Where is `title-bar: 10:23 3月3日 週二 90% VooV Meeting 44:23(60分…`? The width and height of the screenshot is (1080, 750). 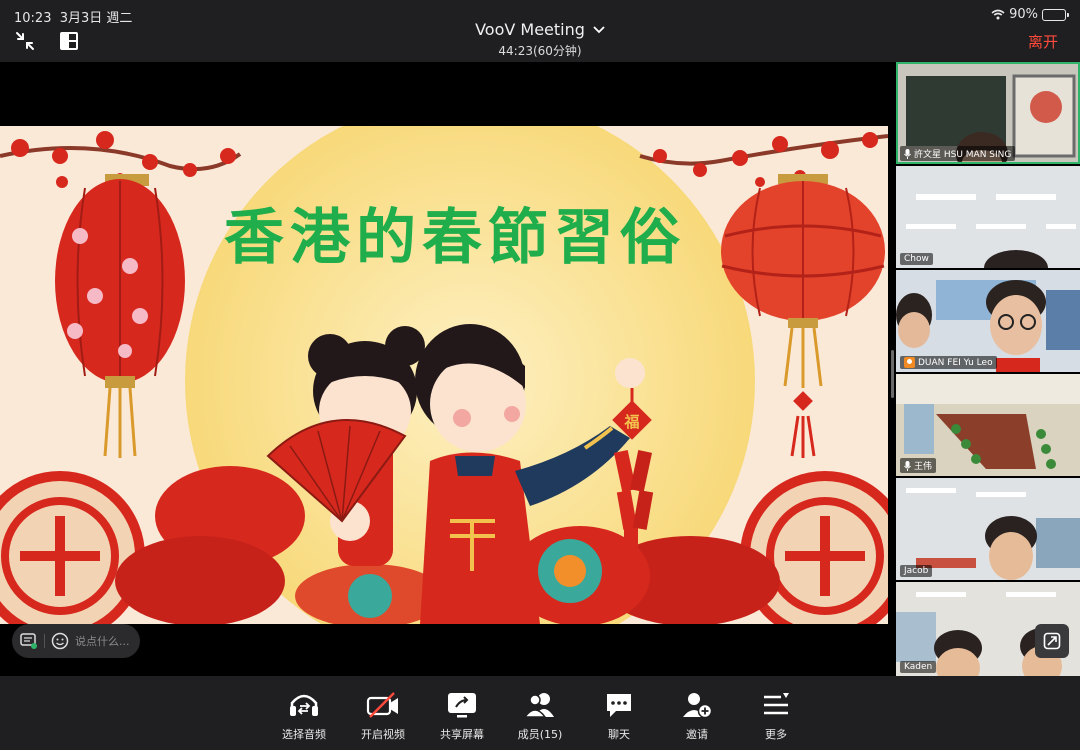 title-bar: 10:23 3月3日 週二 90% VooV Meeting 44:23(60分… is located at coordinates (540, 31).